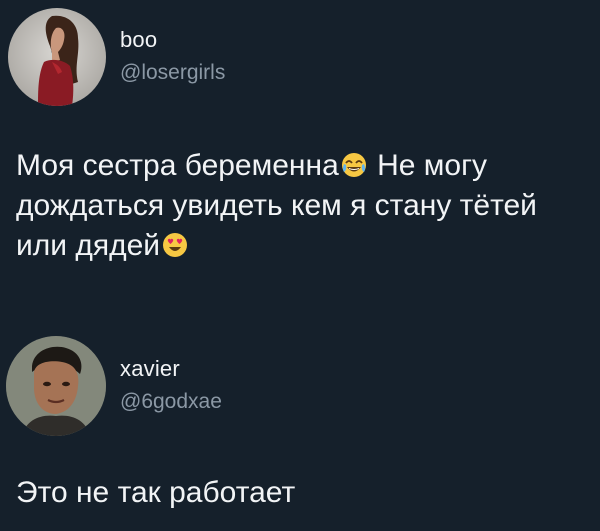 Image resolution: width=600 pixels, height=531 pixels. I want to click on display-name: xavier, so click(171, 369).